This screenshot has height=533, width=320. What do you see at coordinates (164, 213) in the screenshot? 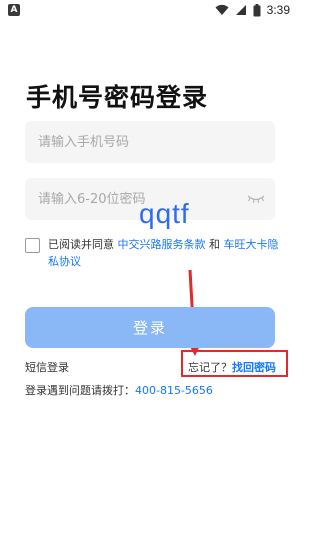
I see `watermark-text: qqtf` at bounding box center [164, 213].